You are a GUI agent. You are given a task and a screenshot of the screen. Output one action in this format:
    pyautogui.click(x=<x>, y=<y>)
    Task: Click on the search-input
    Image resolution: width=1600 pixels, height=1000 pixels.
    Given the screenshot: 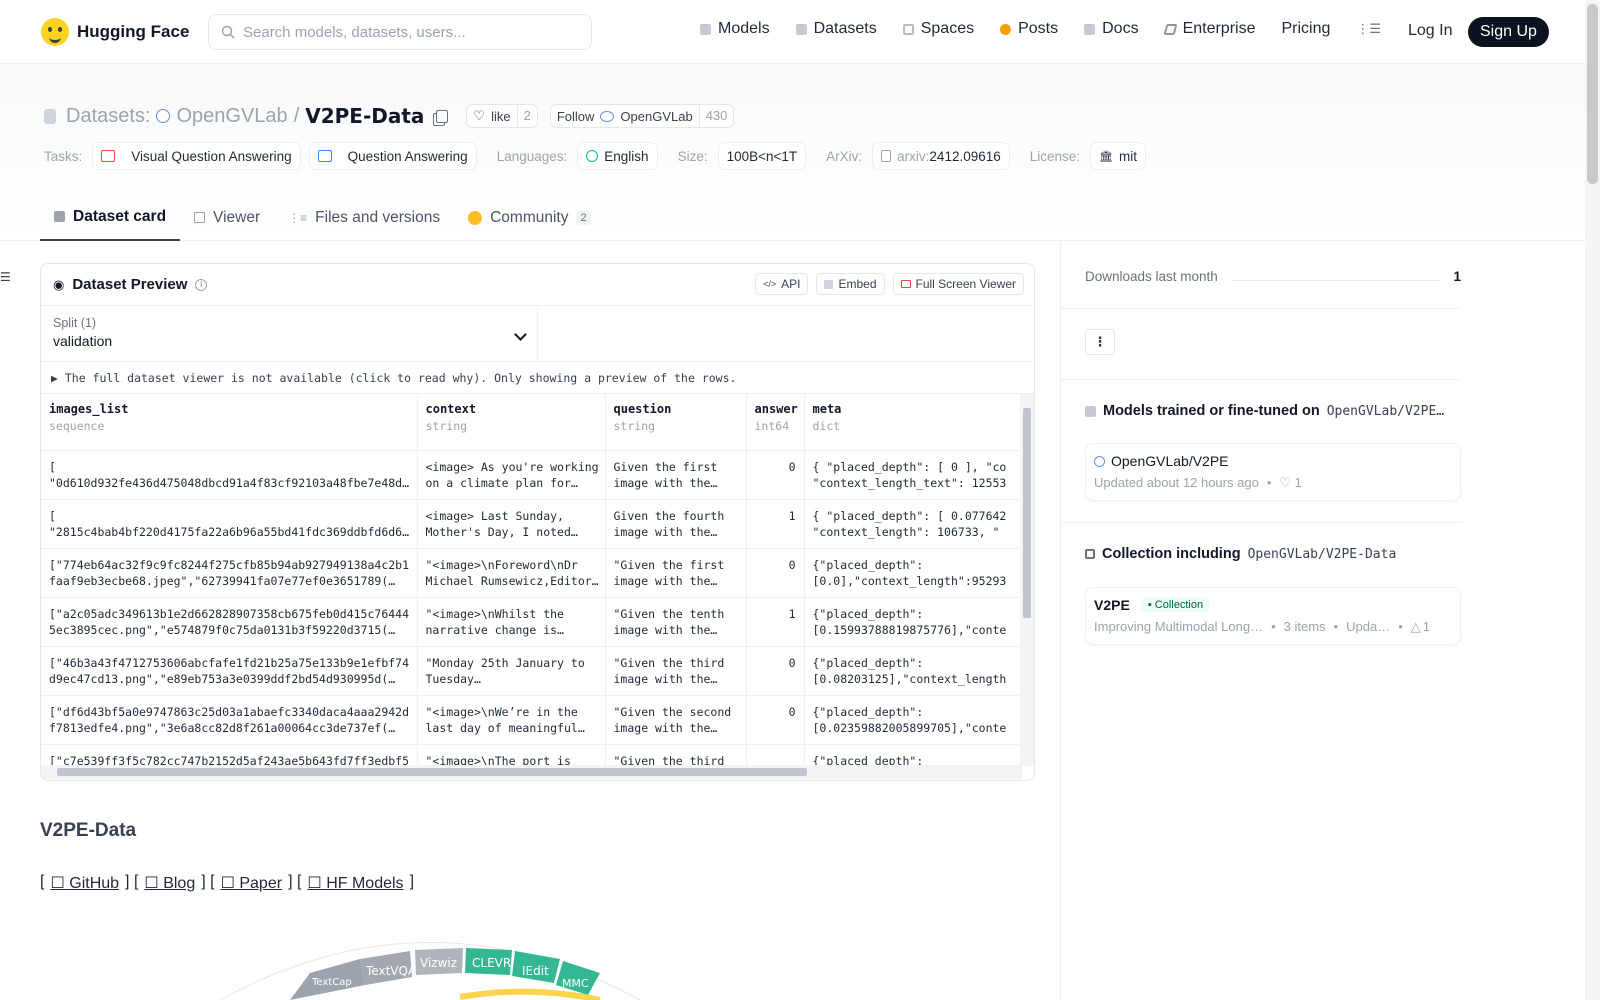 What is the action you would take?
    pyautogui.click(x=408, y=32)
    